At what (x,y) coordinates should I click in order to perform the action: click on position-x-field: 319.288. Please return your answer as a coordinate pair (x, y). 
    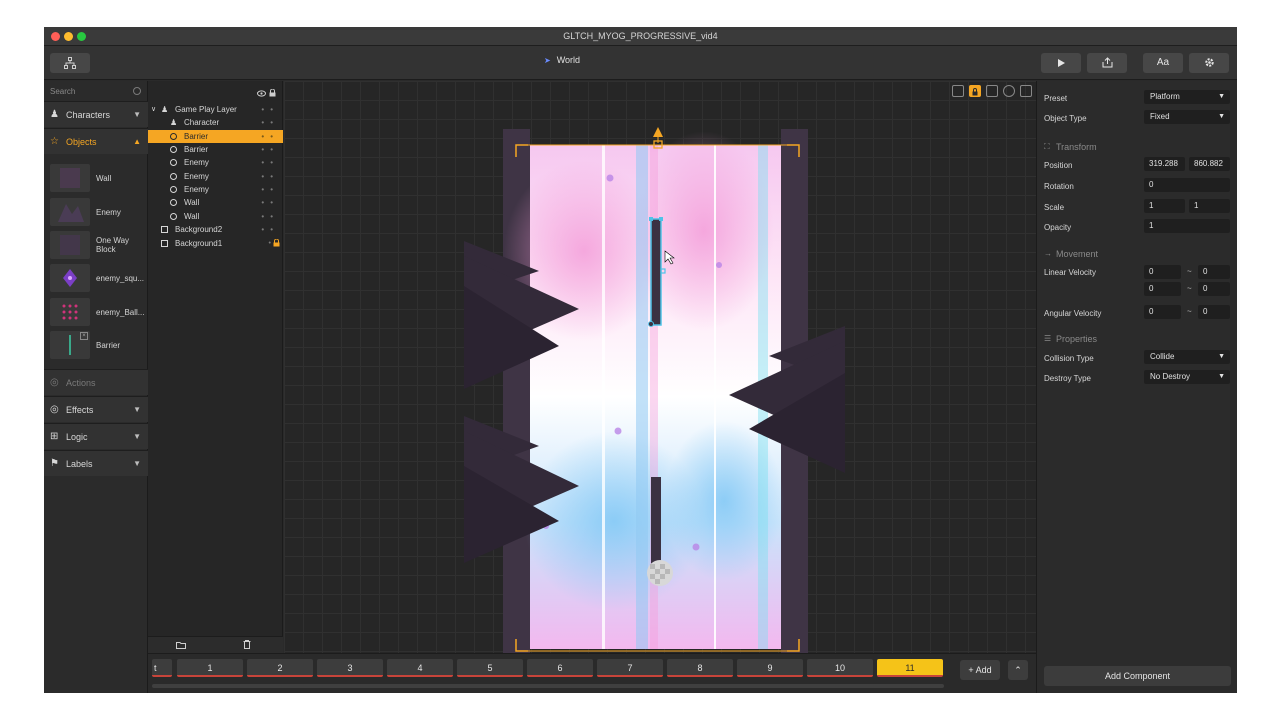
    Looking at the image, I should click on (1164, 164).